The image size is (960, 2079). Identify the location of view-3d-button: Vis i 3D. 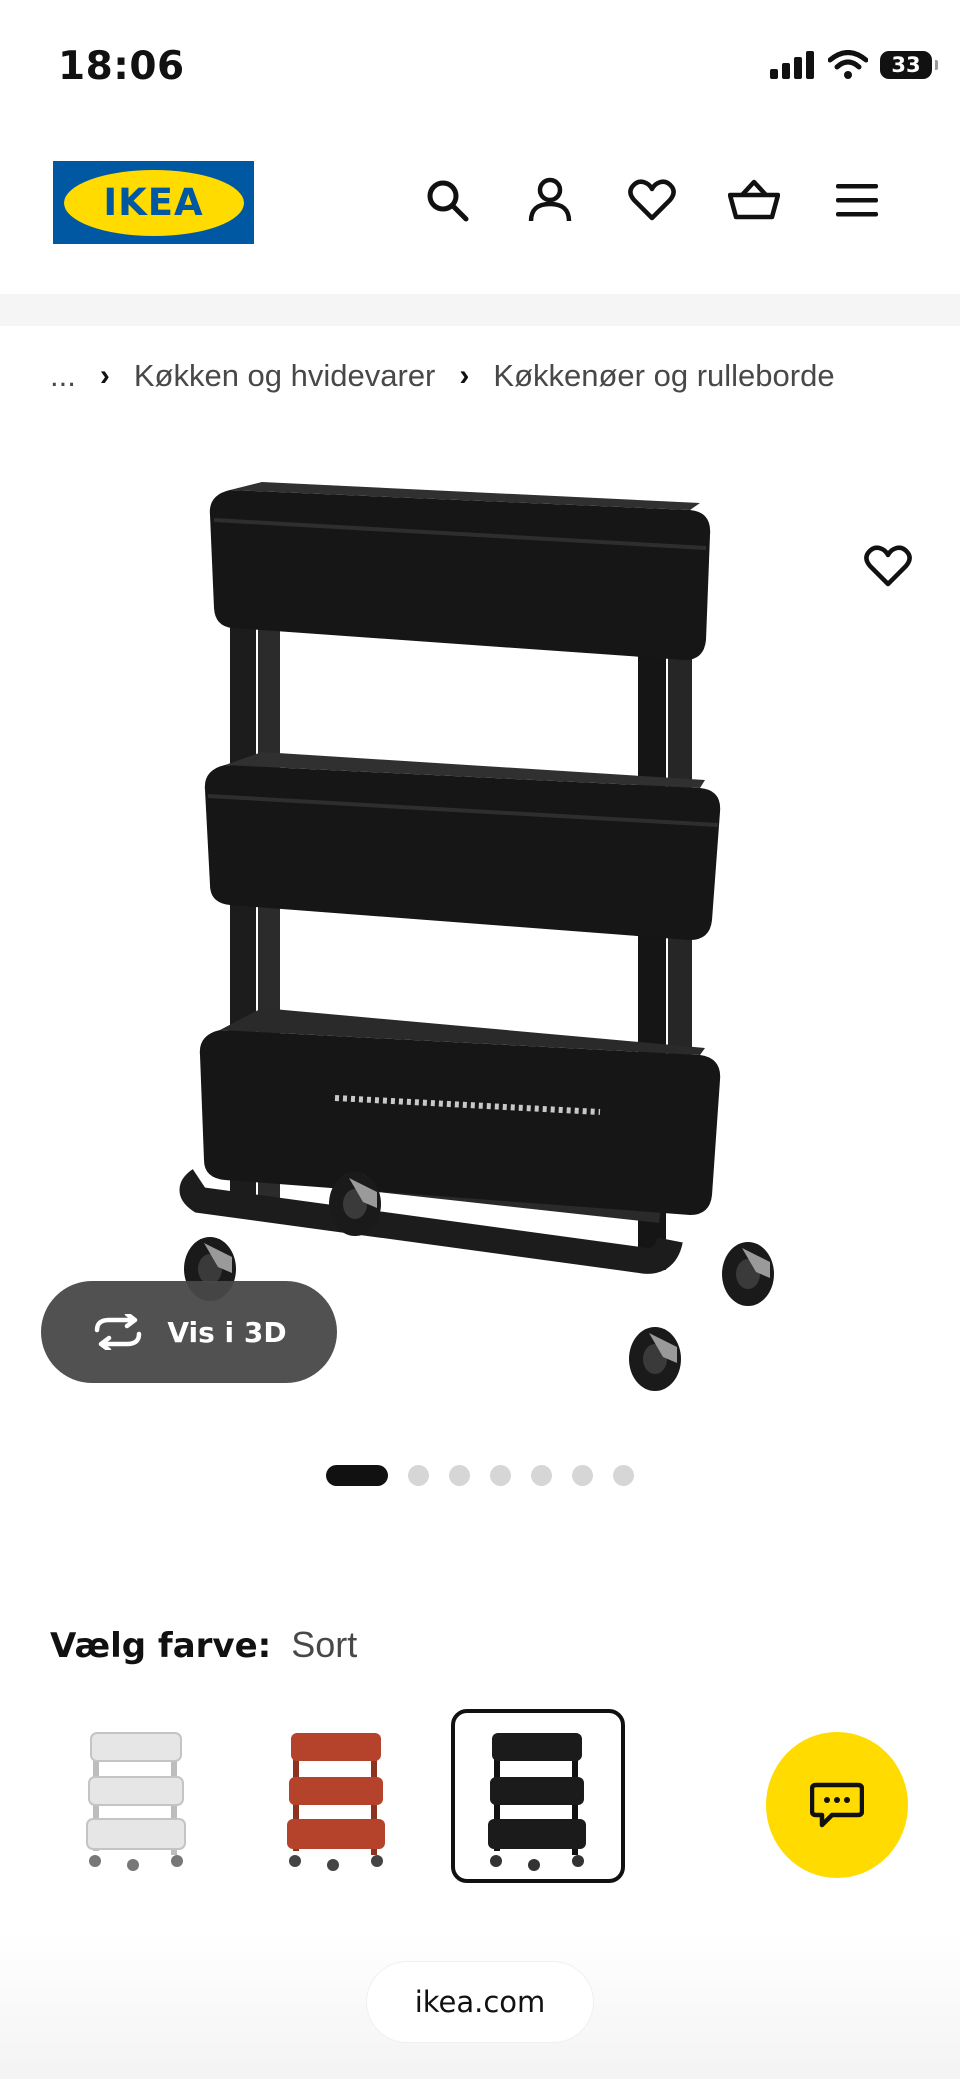
(189, 1332).